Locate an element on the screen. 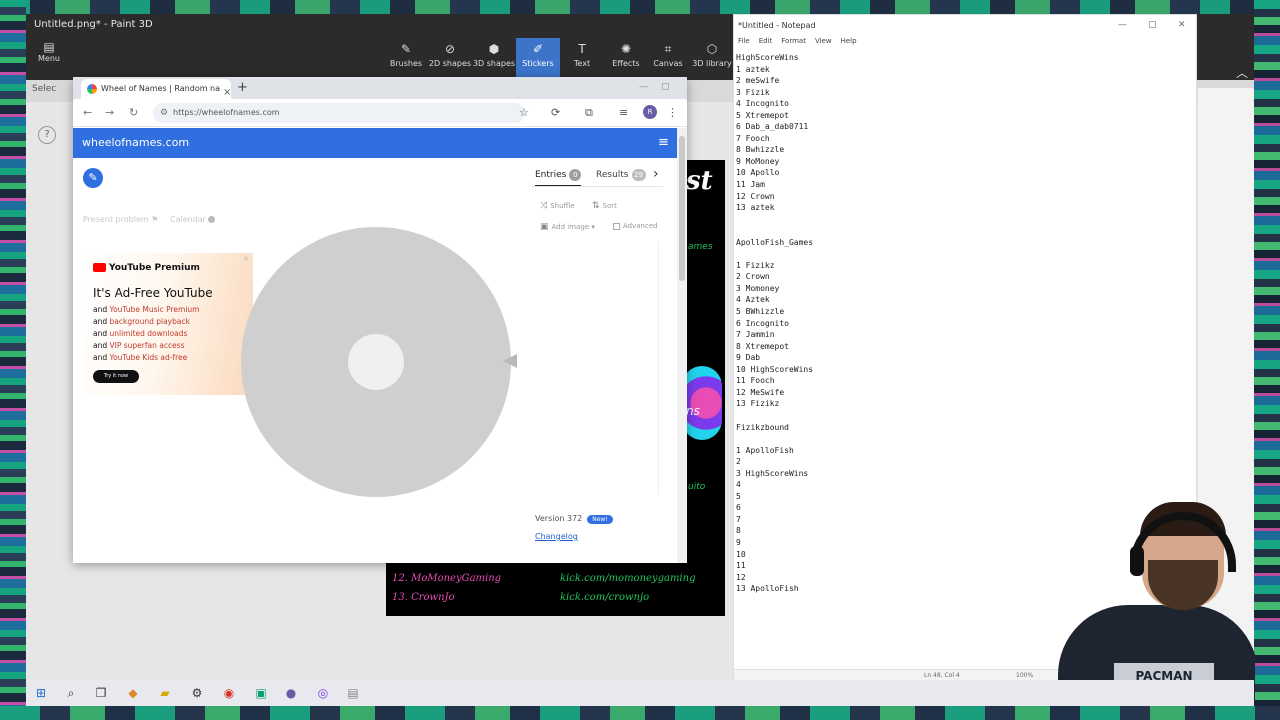  site-info-icon: ⚙ is located at coordinates (164, 113).